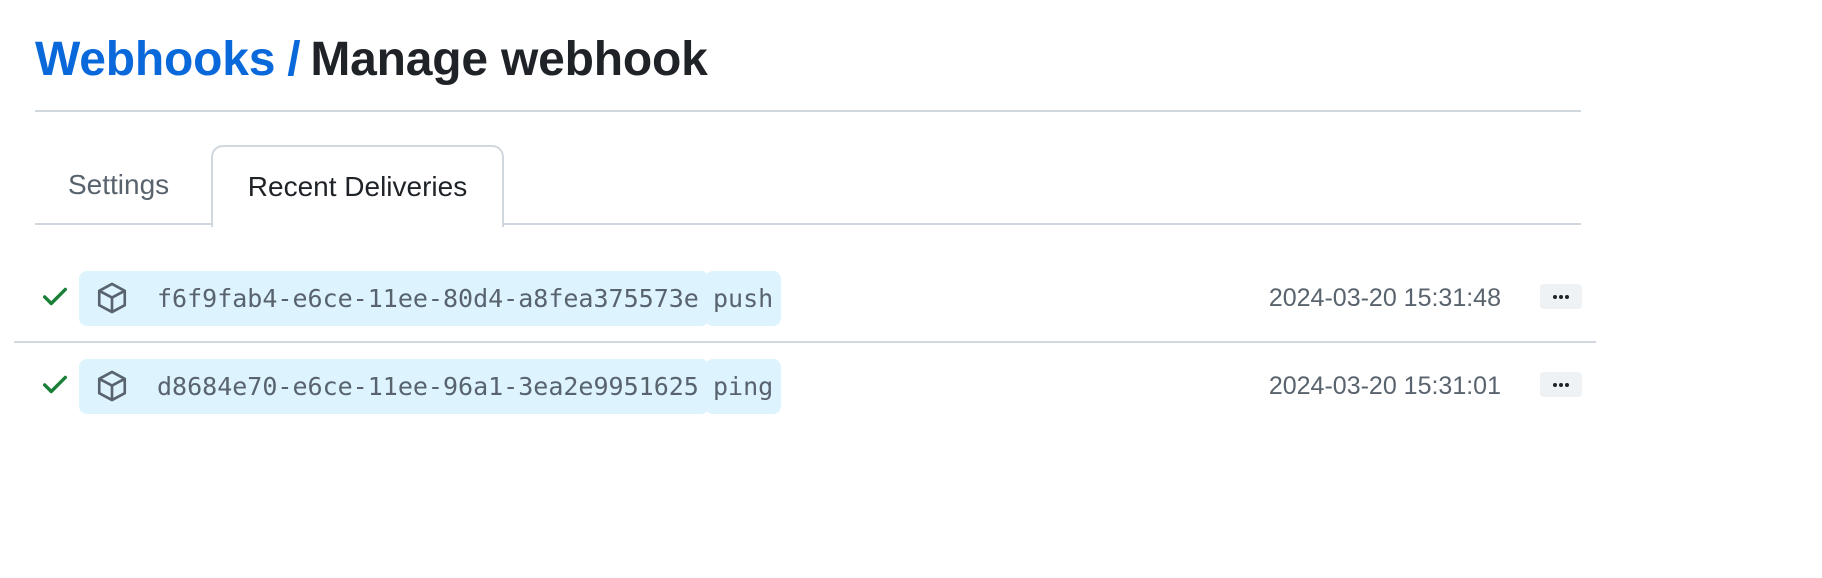  What do you see at coordinates (118, 185) in the screenshot?
I see `tab-settings: Settings` at bounding box center [118, 185].